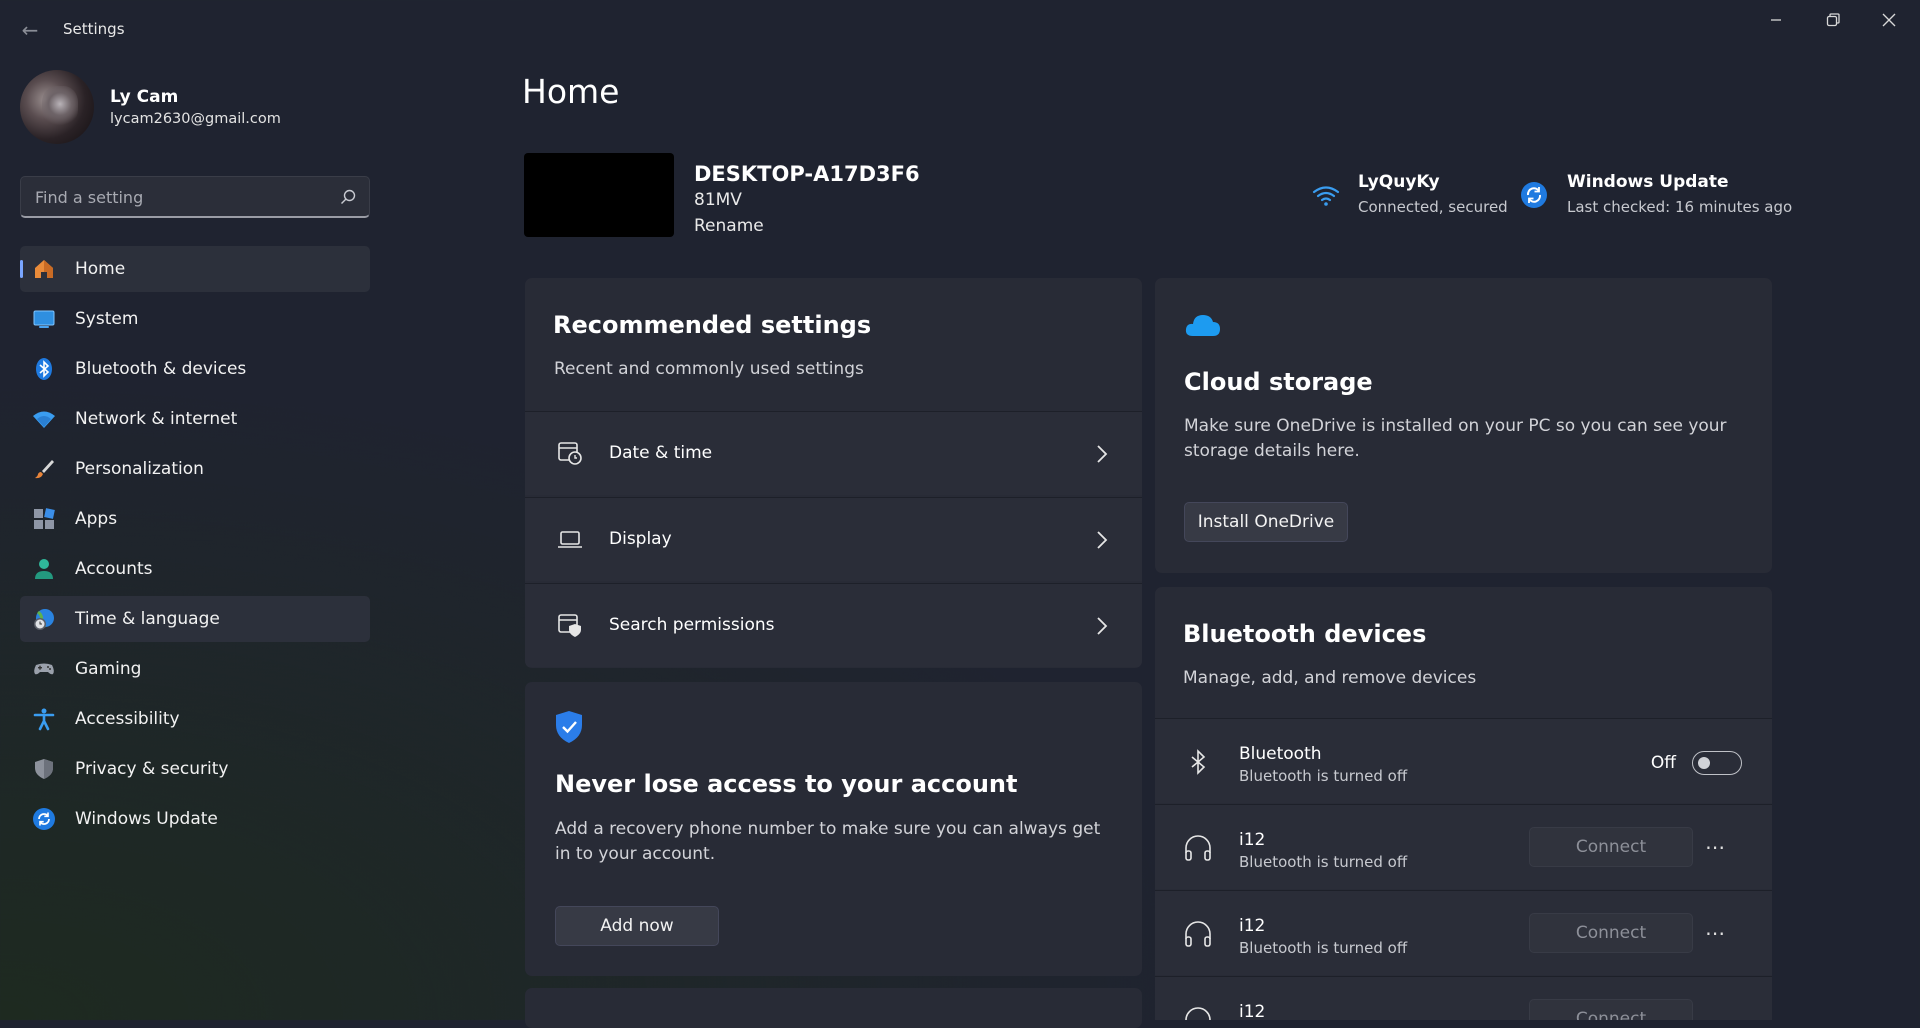 The image size is (1920, 1028). What do you see at coordinates (94, 29) in the screenshot?
I see `app-title: Settings` at bounding box center [94, 29].